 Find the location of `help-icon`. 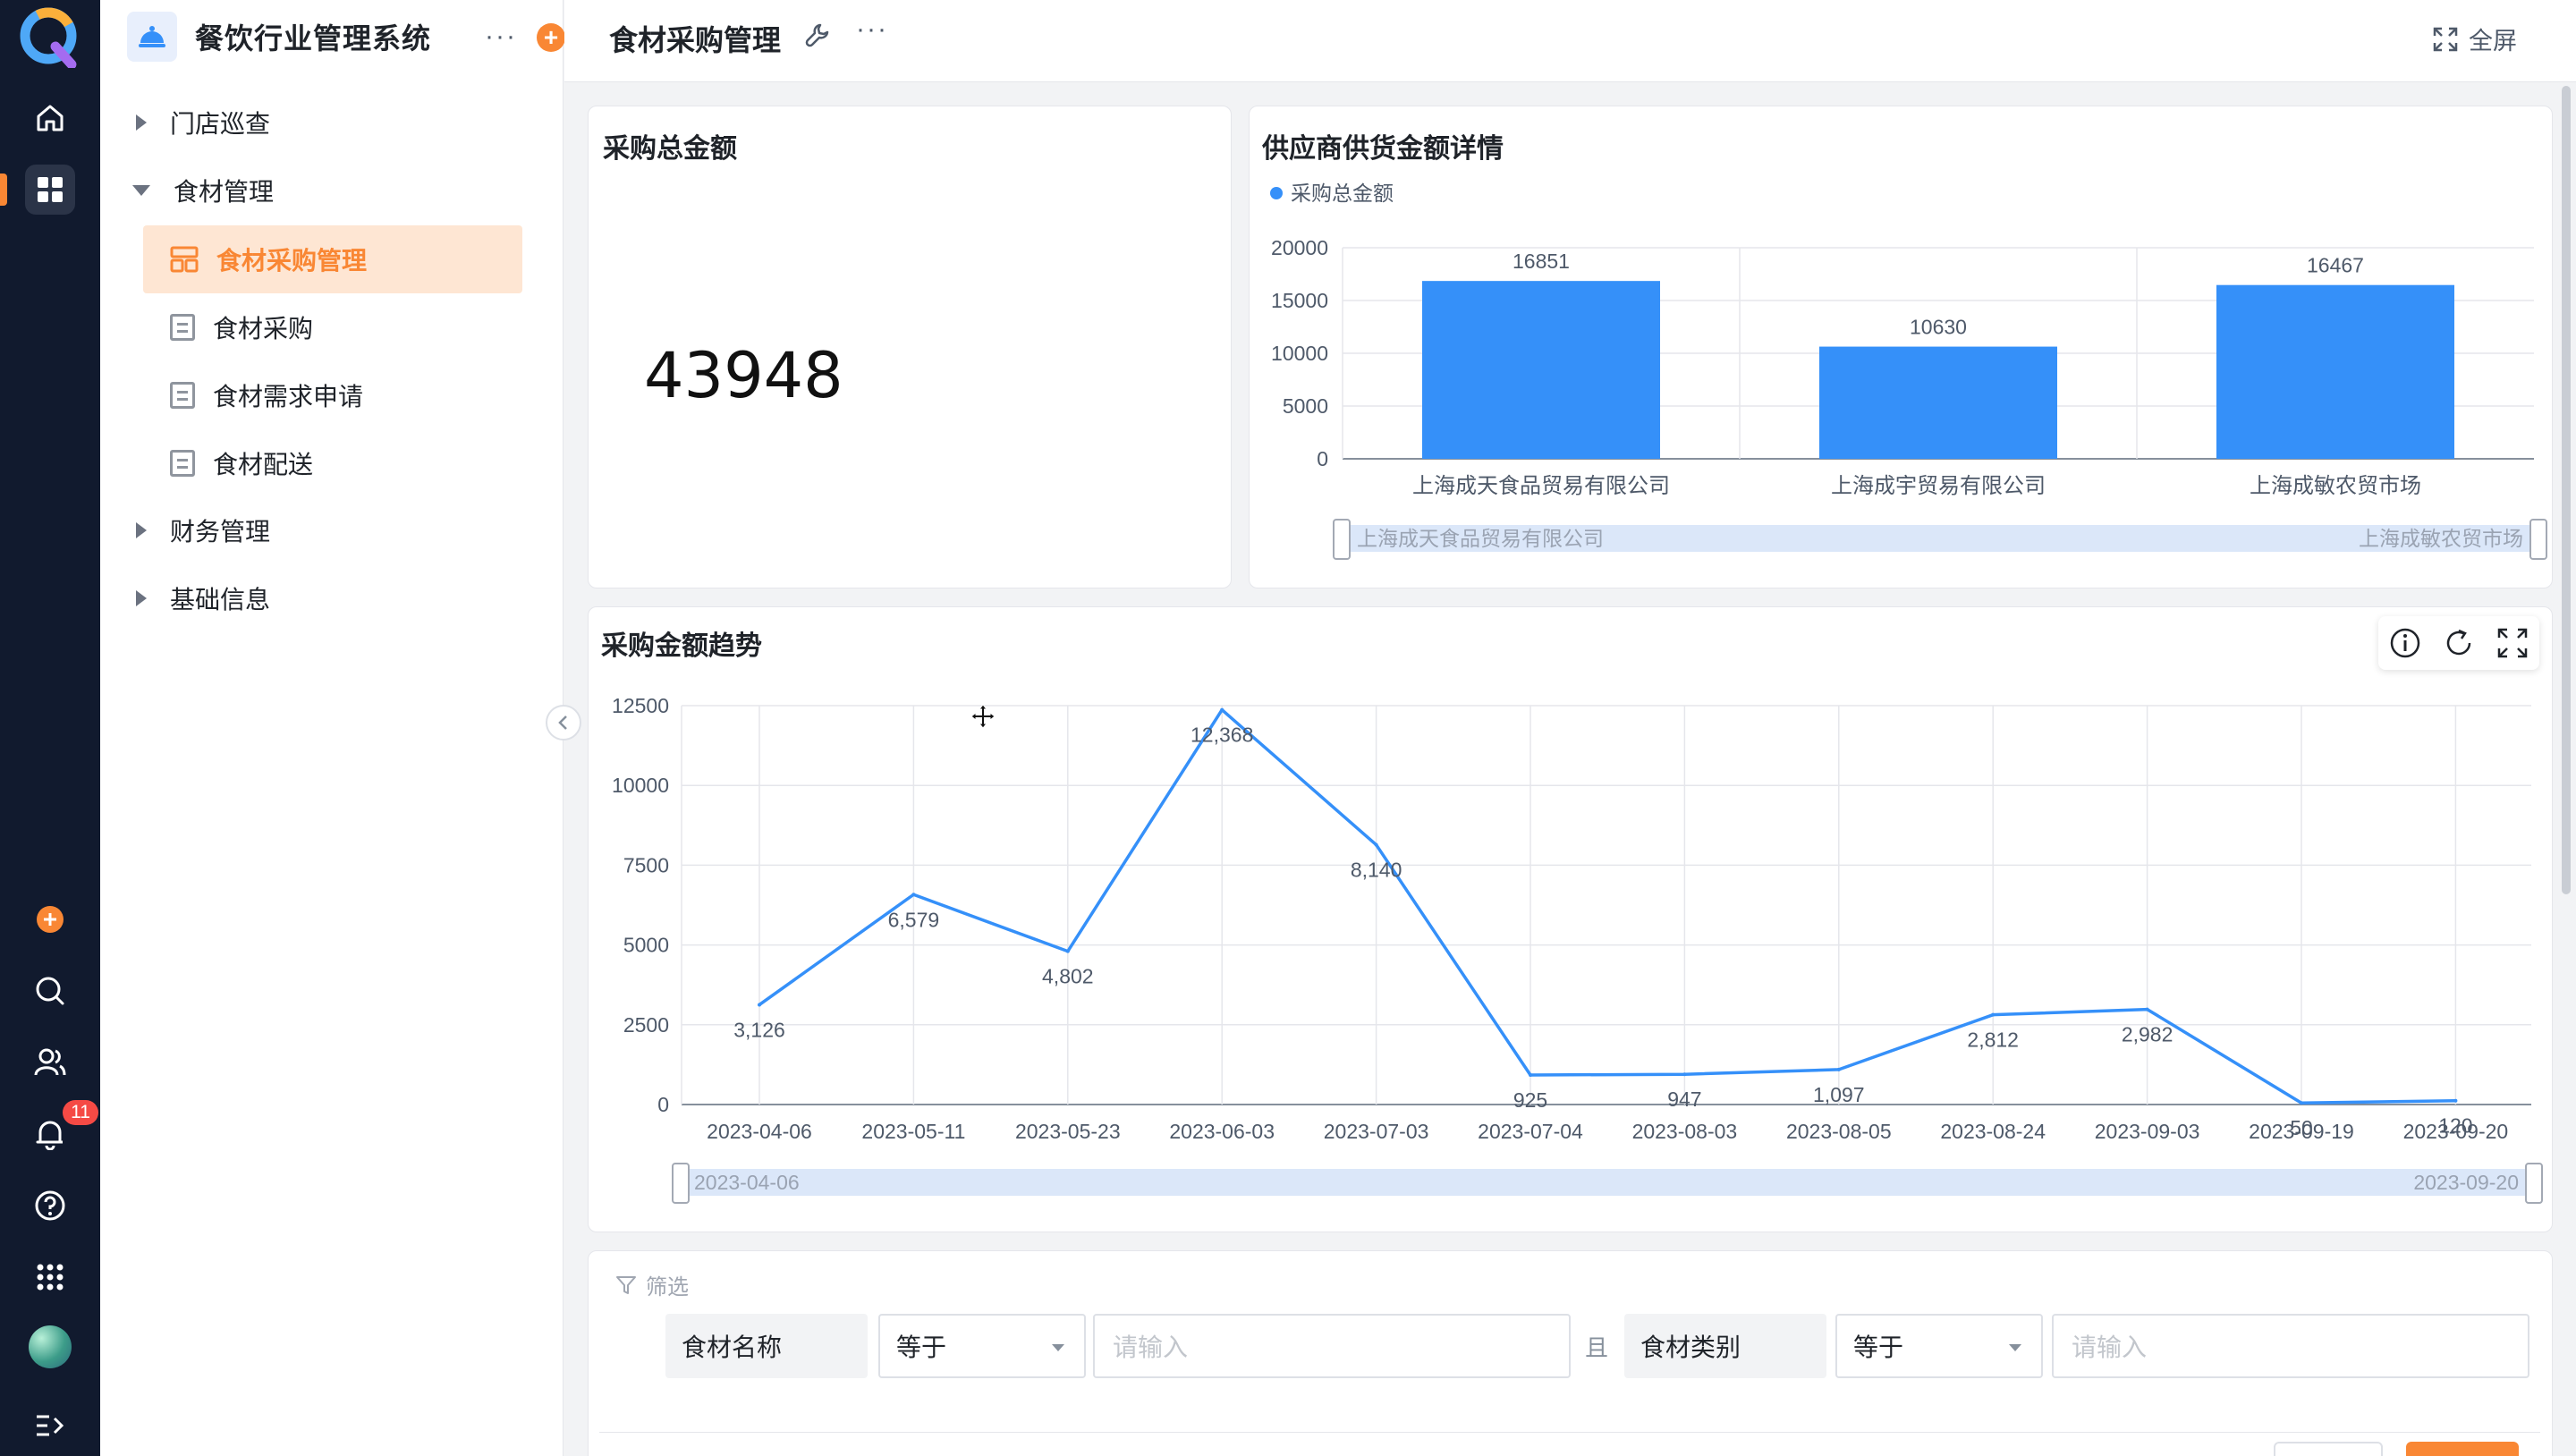

help-icon is located at coordinates (50, 1206).